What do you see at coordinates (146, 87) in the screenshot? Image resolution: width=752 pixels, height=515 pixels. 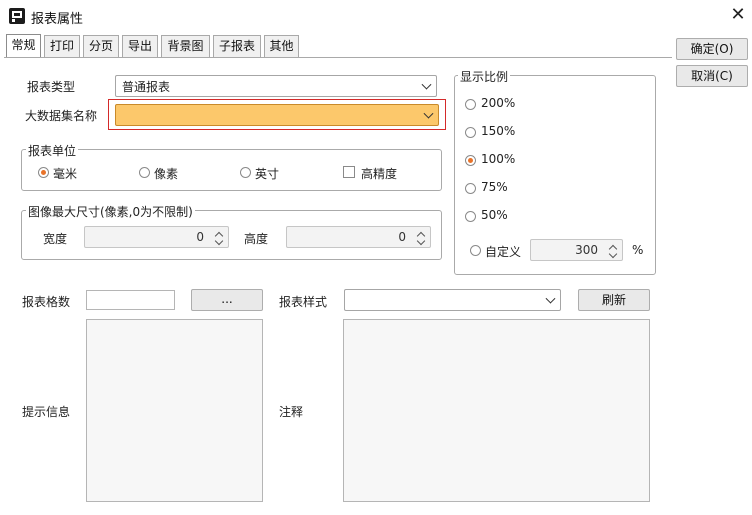 I see `report-type-value: 普通报表` at bounding box center [146, 87].